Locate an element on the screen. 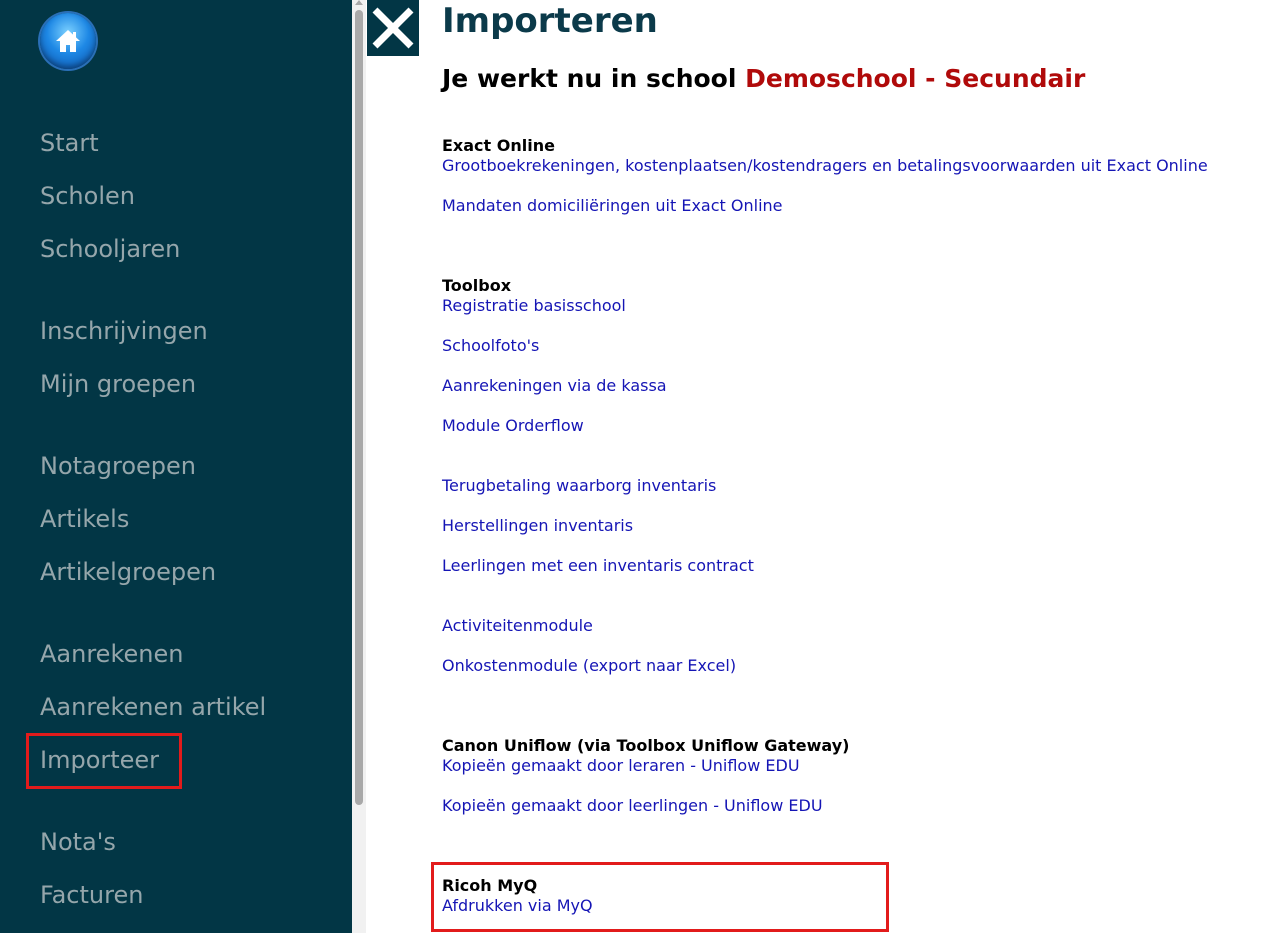 The image size is (1287, 933). sidebar-item-notas: Nota's is located at coordinates (78, 842).